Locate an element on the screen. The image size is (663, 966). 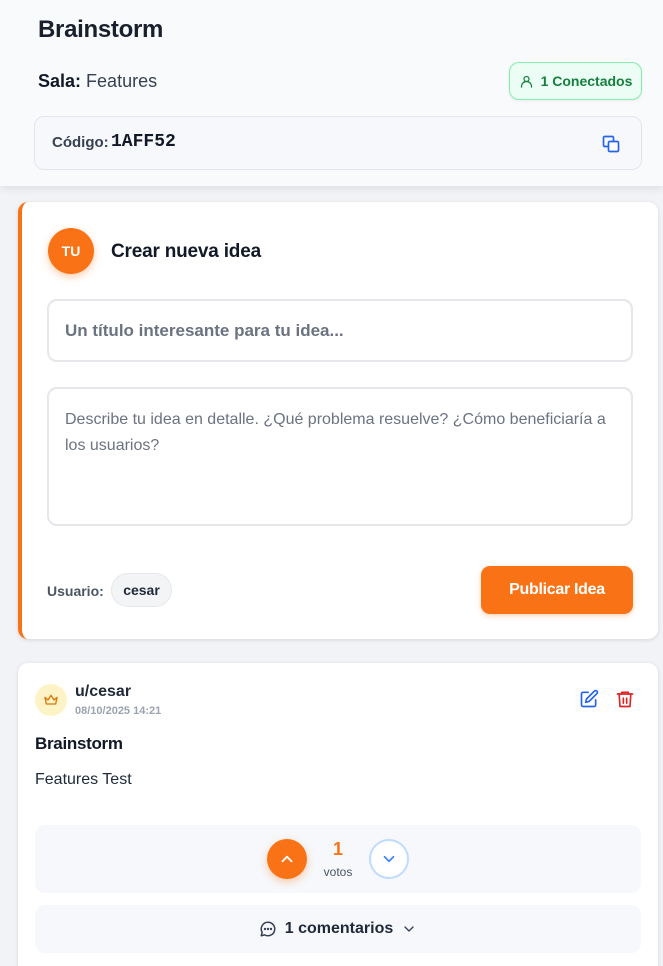
idea-title-input is located at coordinates (340, 330).